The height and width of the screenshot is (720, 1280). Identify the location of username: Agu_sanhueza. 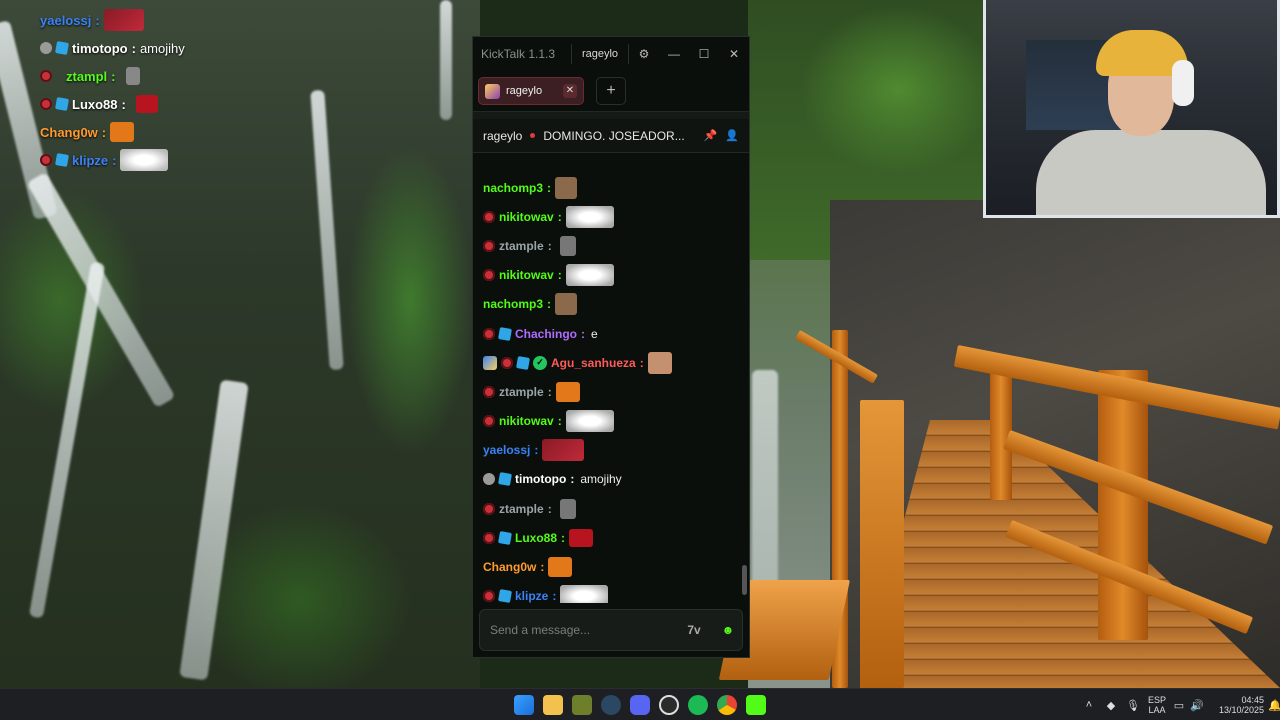
(593, 363).